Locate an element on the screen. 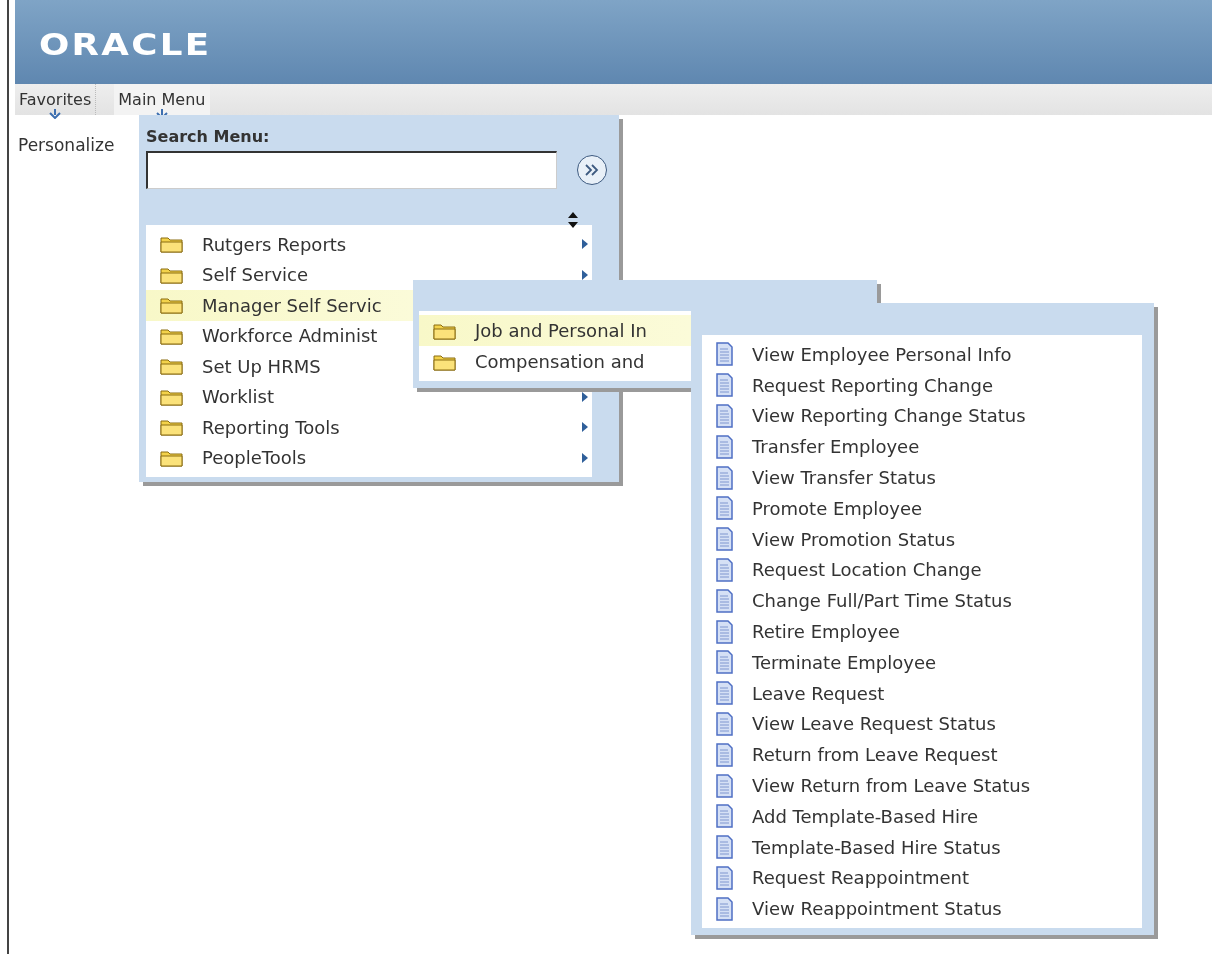 Image resolution: width=1212 pixels, height=954 pixels. menu-item: View Leave Request Status is located at coordinates (922, 724).